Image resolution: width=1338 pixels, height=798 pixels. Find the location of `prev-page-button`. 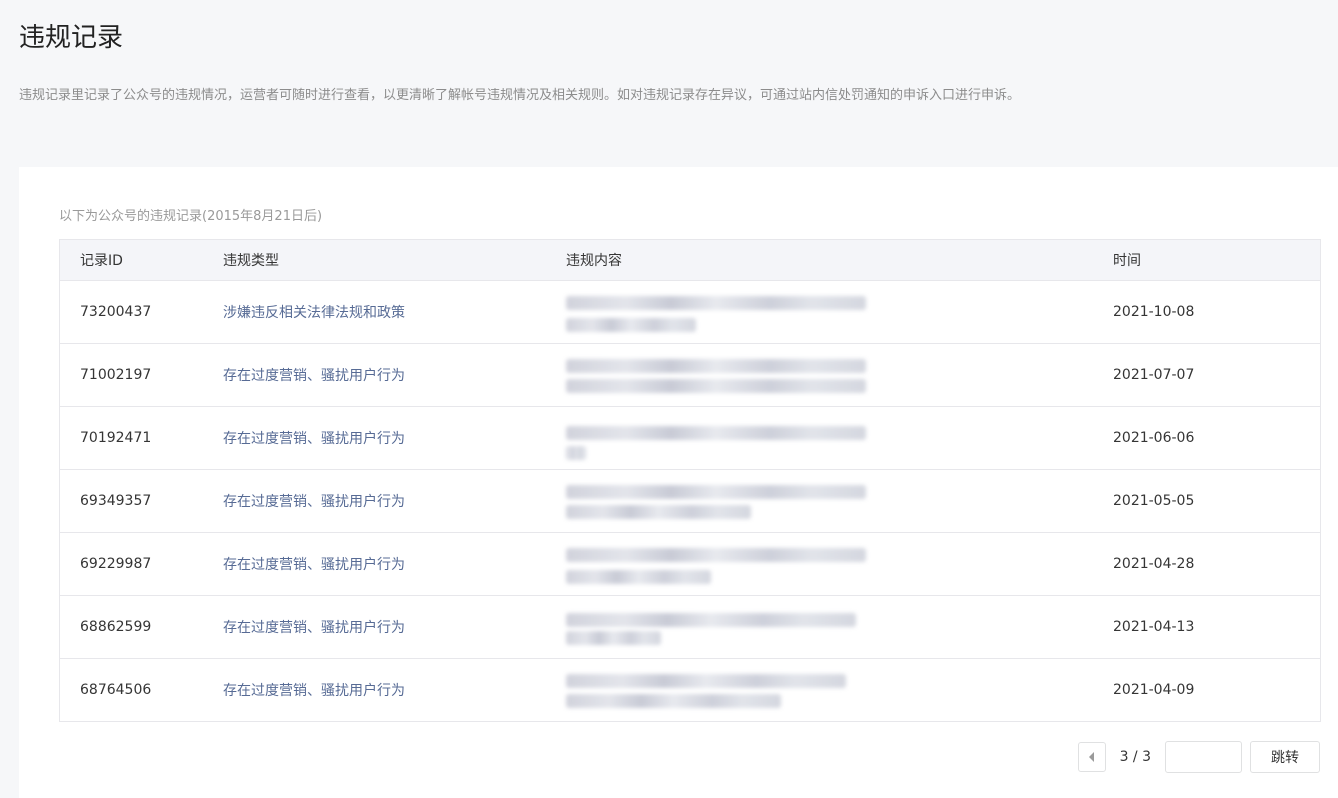

prev-page-button is located at coordinates (1091, 757).